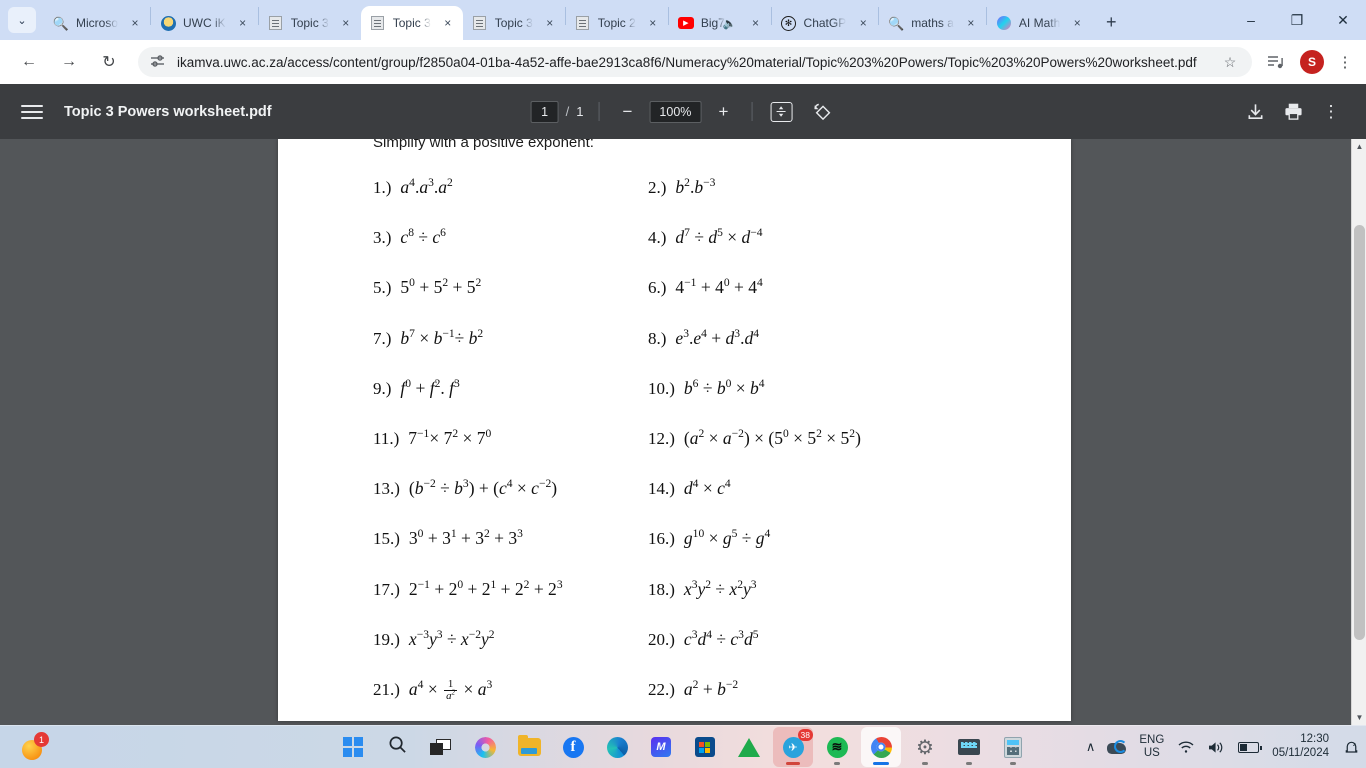 This screenshot has height=768, width=1366. Describe the element at coordinates (1152, 740) in the screenshot. I see `language-line-1: ENG` at that location.